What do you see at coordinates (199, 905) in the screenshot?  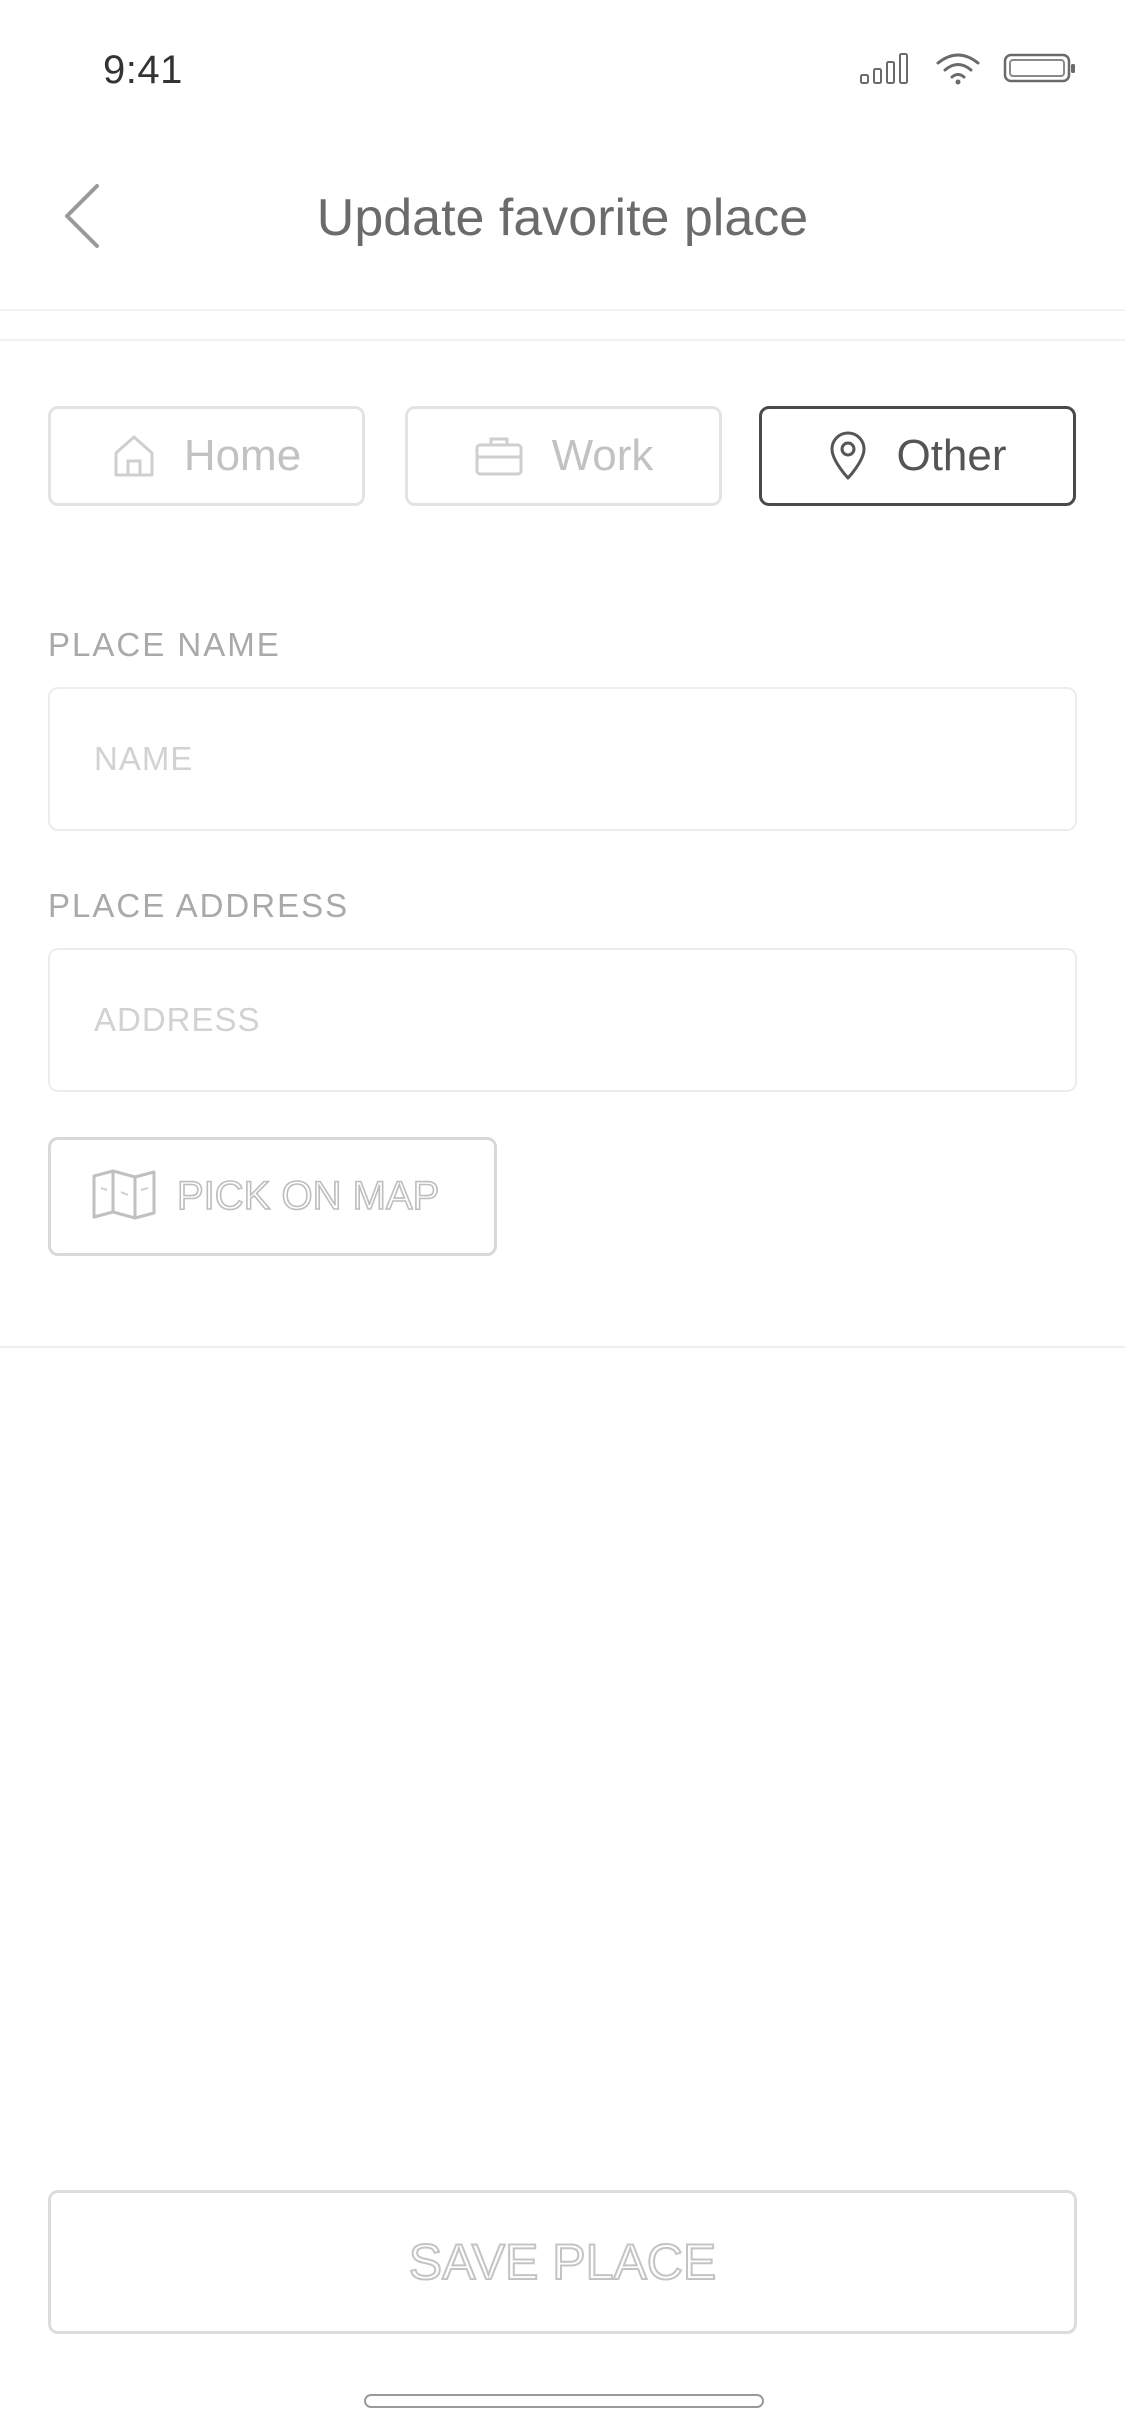 I see `place-address-label: PLACE ADDRESS` at bounding box center [199, 905].